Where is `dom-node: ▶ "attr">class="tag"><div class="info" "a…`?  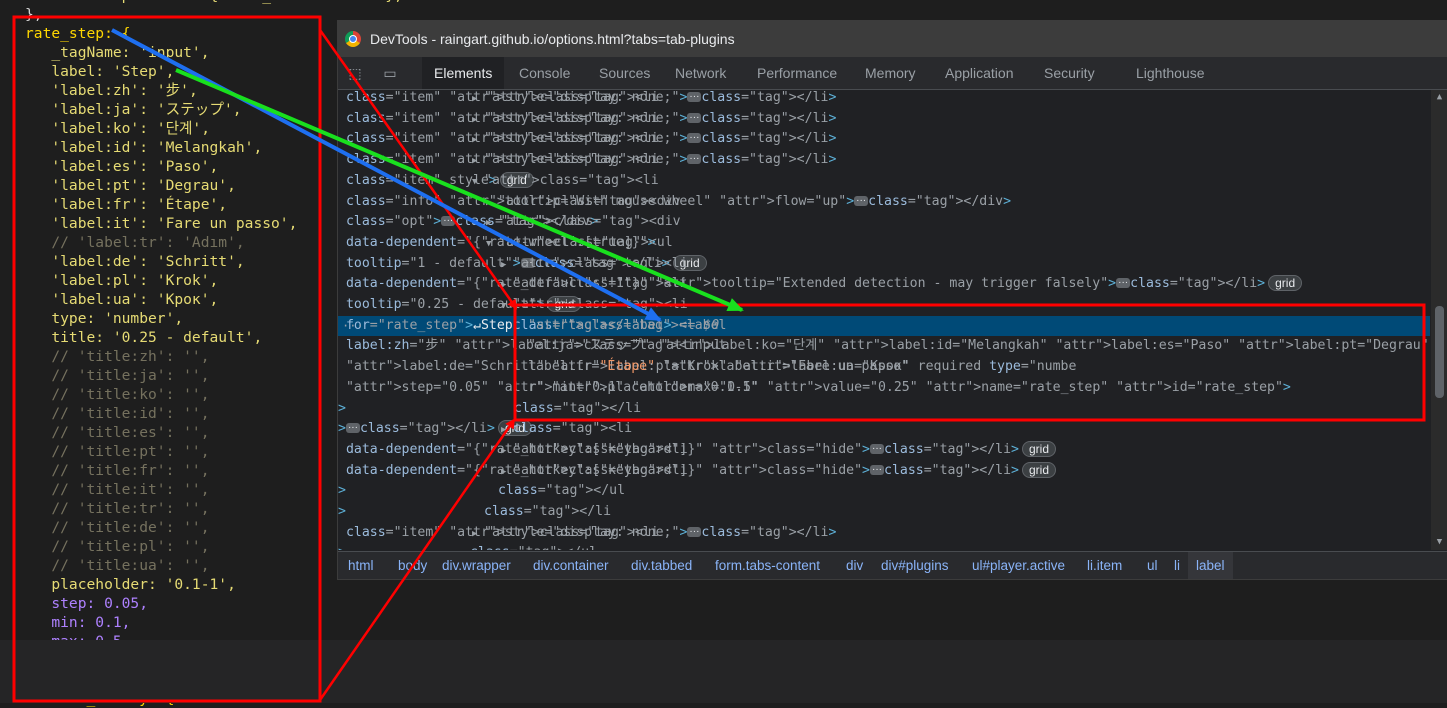 dom-node: ▶ "attr">class="tag"><div class="info" "a… is located at coordinates (884, 202).